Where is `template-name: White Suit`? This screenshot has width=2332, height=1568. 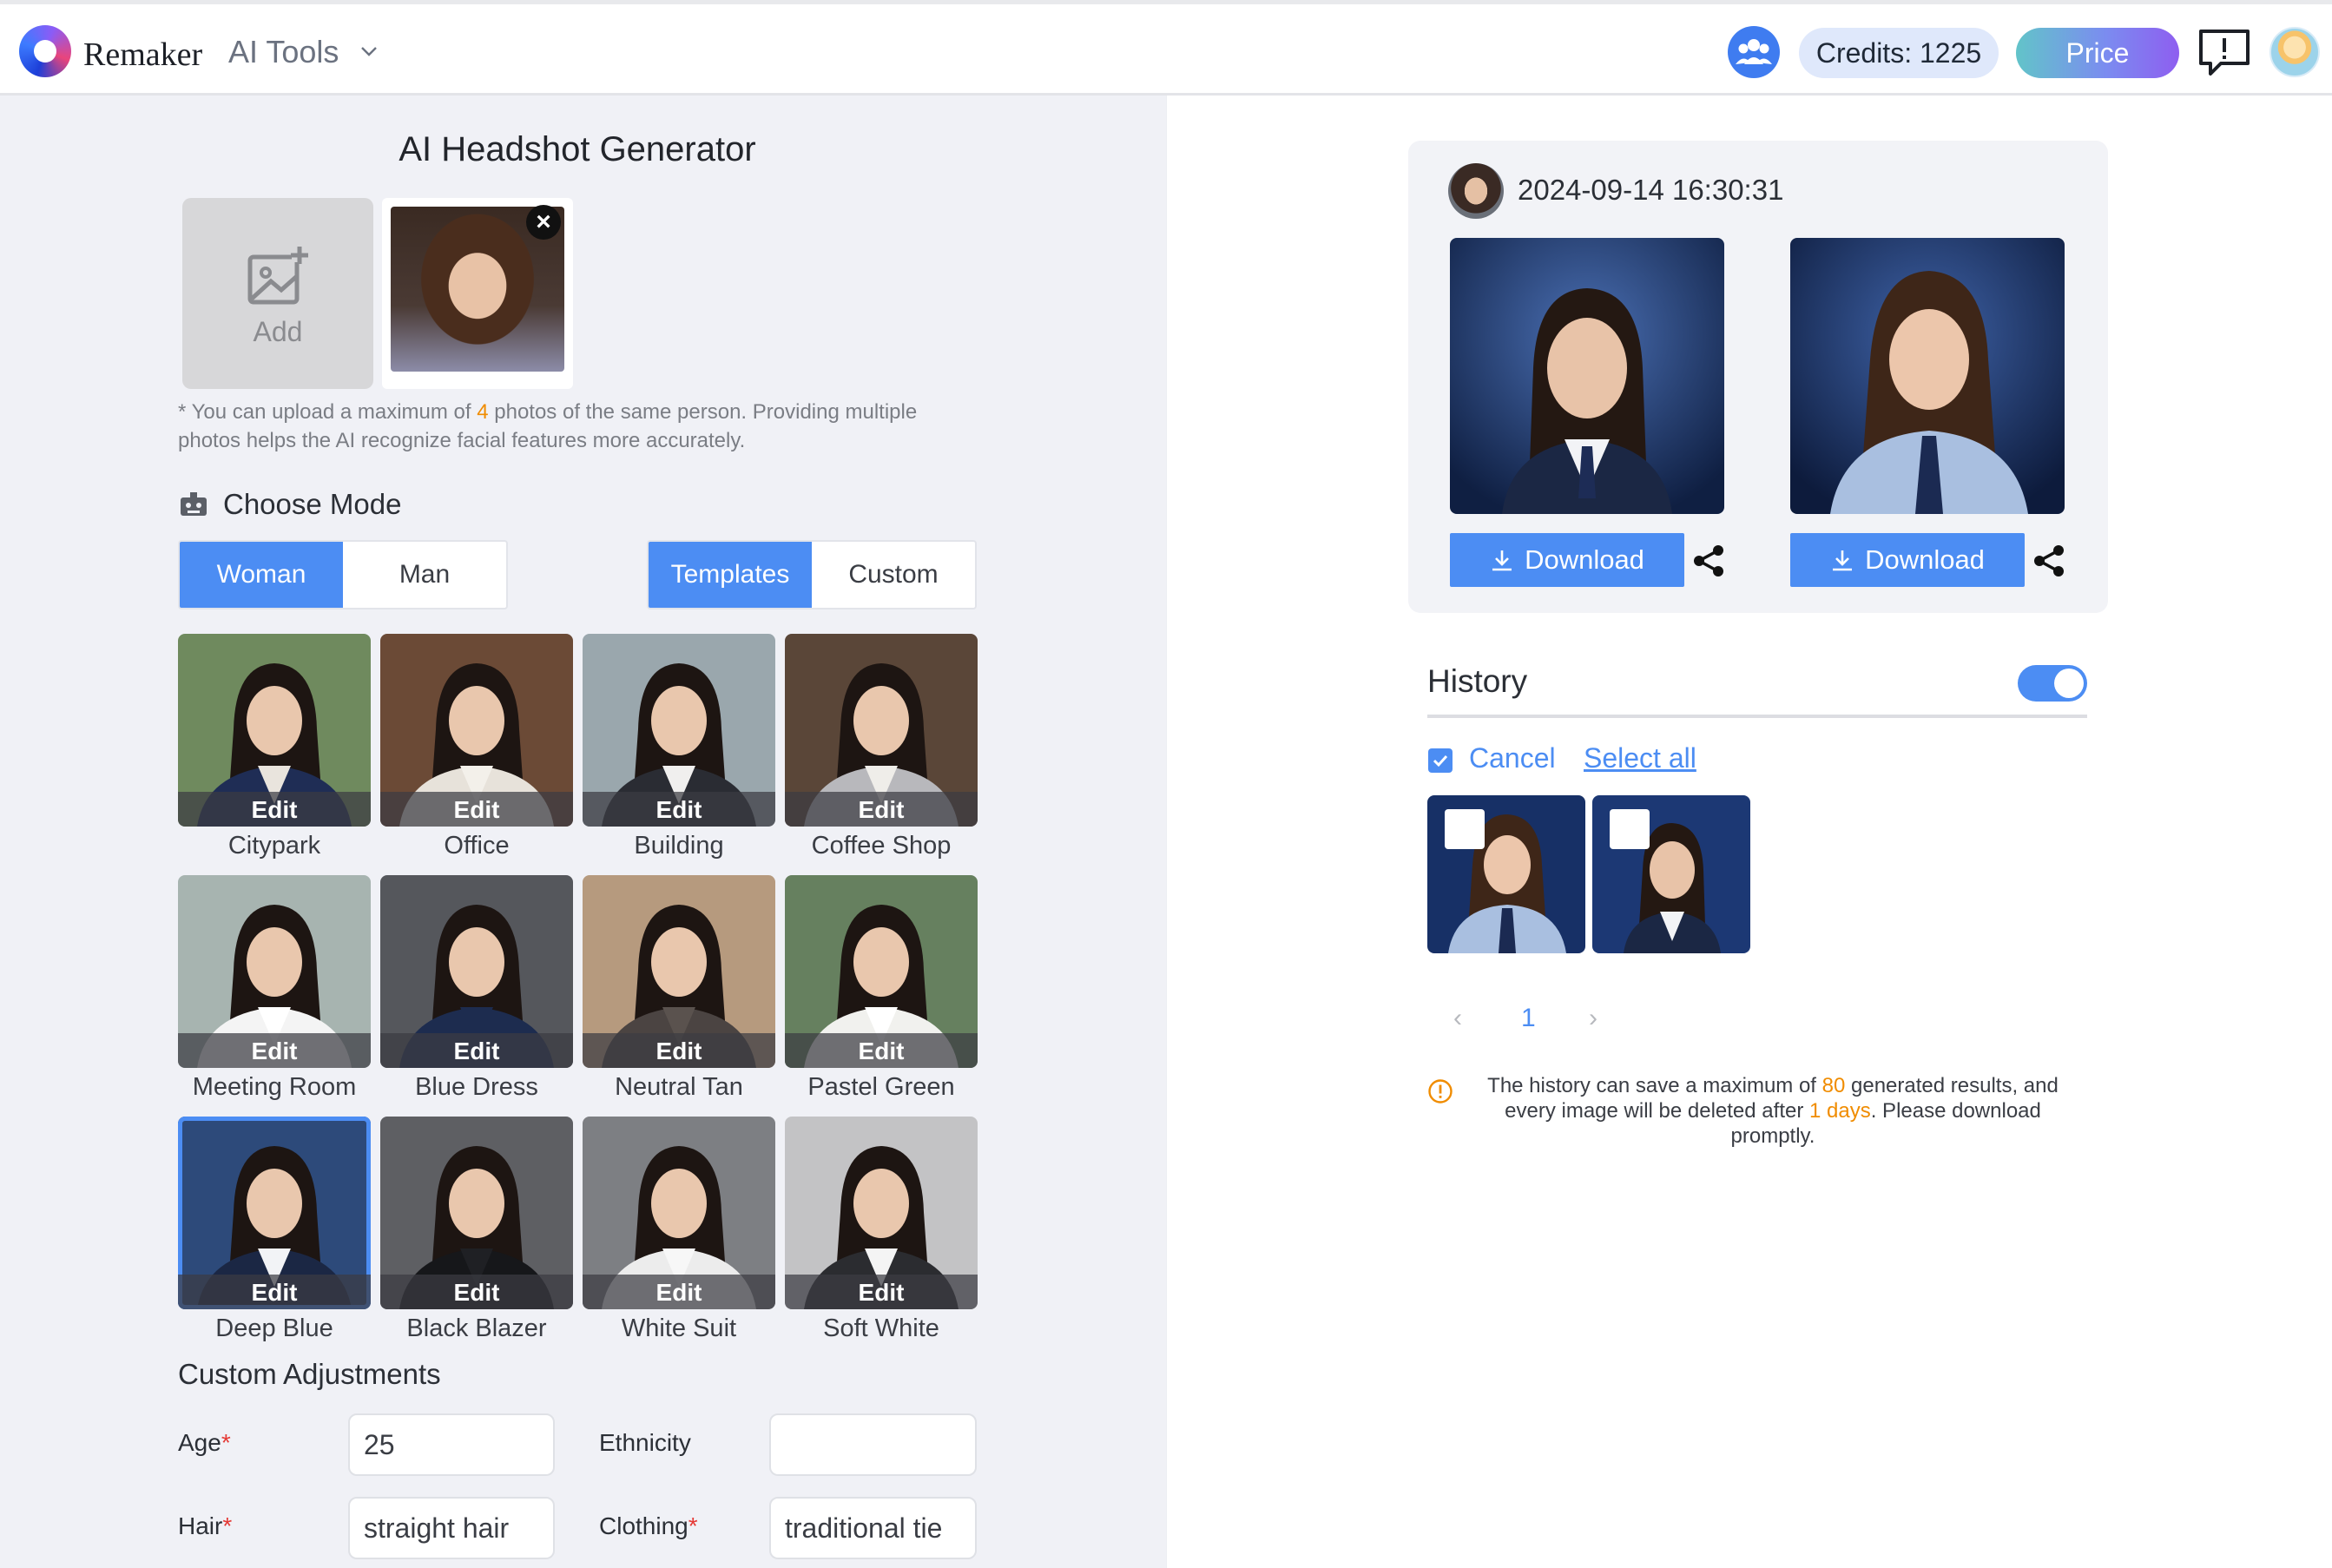 template-name: White Suit is located at coordinates (679, 1328).